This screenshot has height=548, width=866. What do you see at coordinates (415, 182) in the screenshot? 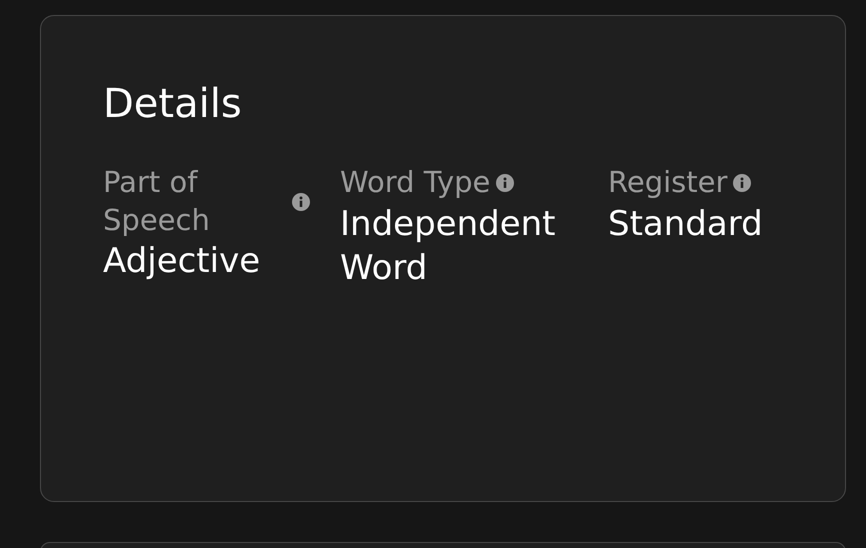
I see `field-label: Word Type` at bounding box center [415, 182].